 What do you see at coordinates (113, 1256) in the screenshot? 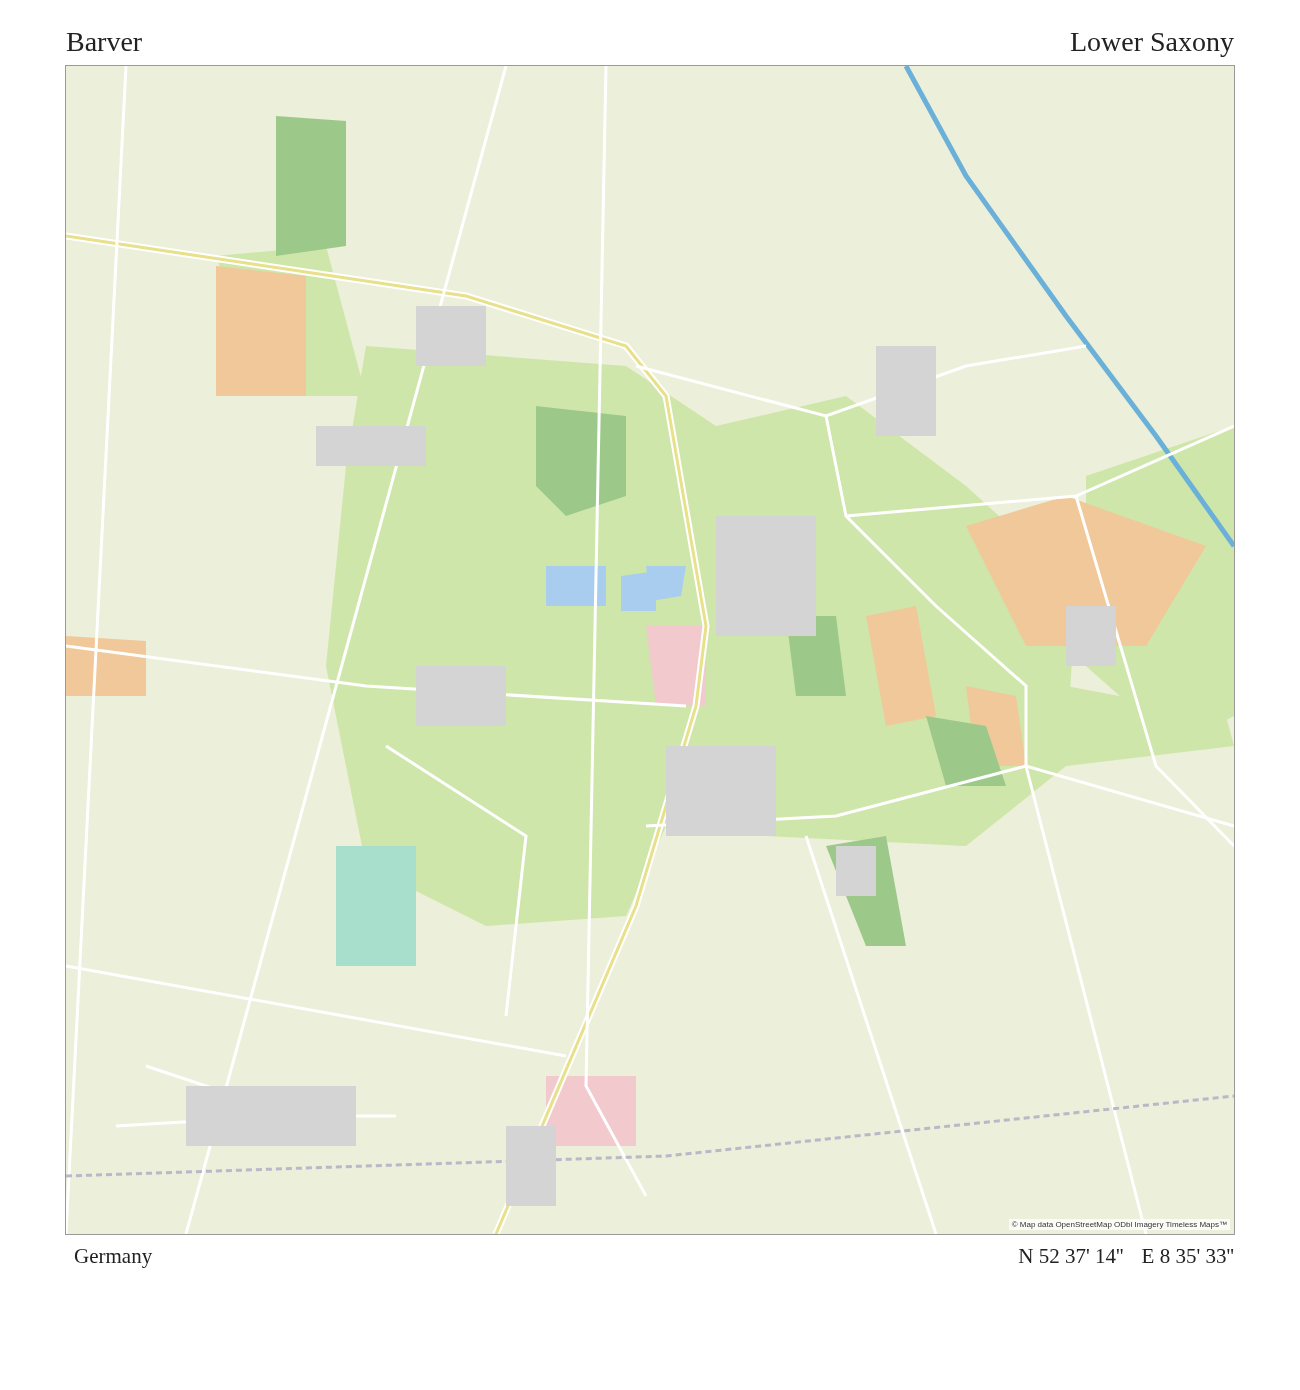
I see `country-label: Germany` at bounding box center [113, 1256].